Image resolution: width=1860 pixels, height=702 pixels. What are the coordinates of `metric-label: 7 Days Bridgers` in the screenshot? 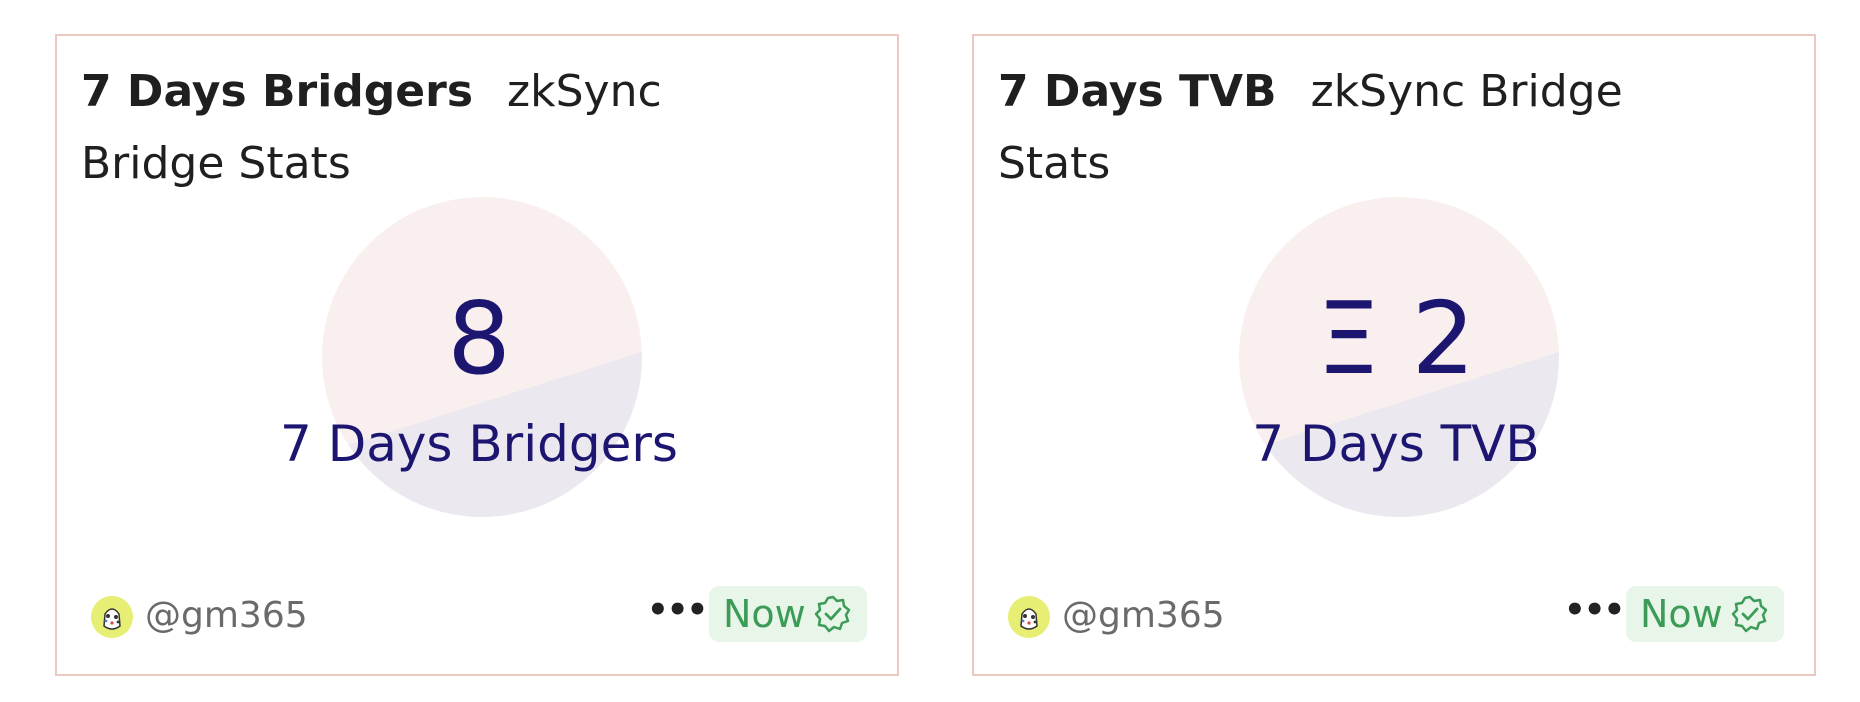 It's located at (479, 444).